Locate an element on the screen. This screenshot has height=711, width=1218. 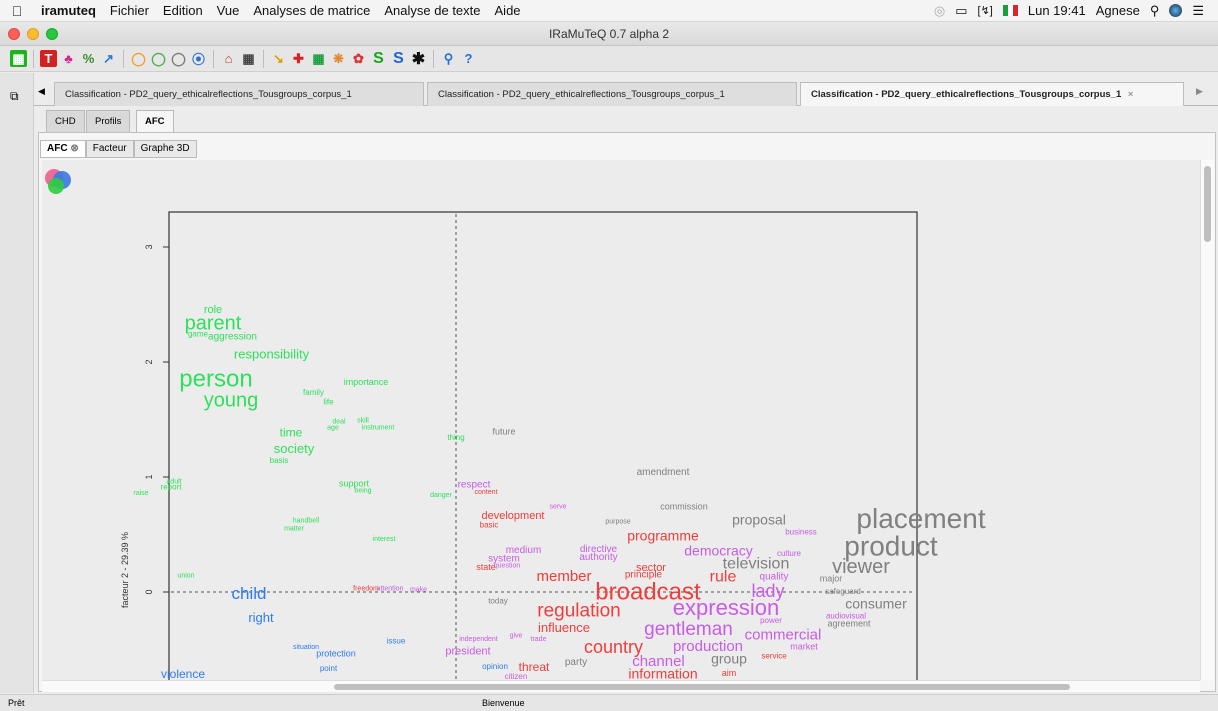
word-thing: thing is located at coordinates (455, 437).